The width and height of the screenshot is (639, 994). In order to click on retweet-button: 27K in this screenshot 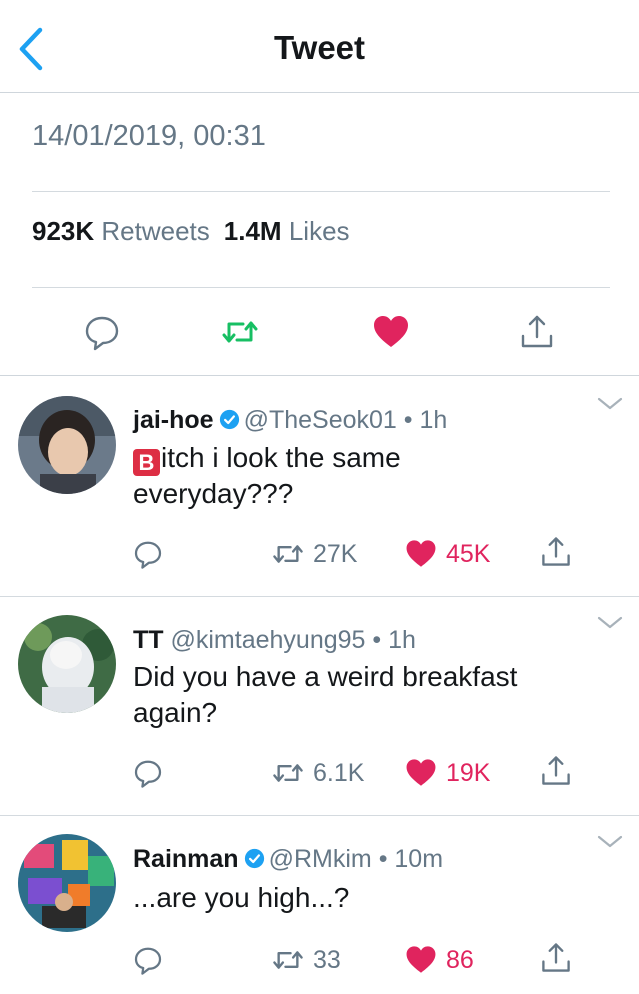, I will do `click(314, 554)`.